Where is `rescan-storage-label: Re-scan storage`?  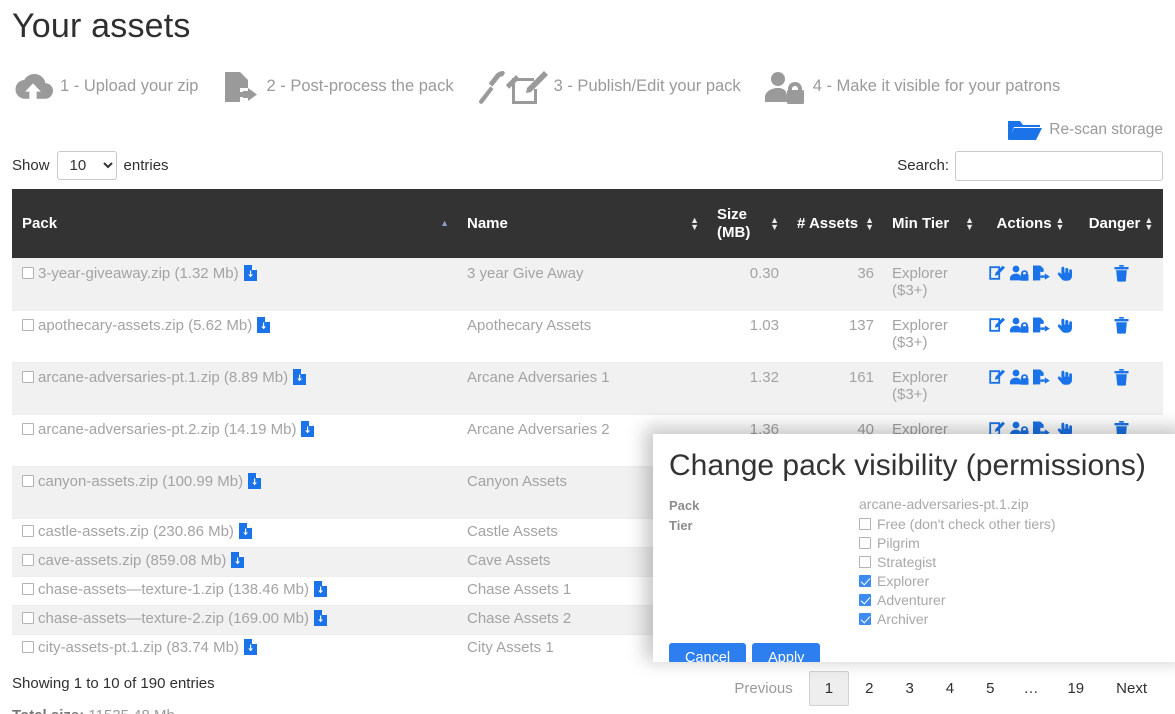
rescan-storage-label: Re-scan storage is located at coordinates (1106, 130).